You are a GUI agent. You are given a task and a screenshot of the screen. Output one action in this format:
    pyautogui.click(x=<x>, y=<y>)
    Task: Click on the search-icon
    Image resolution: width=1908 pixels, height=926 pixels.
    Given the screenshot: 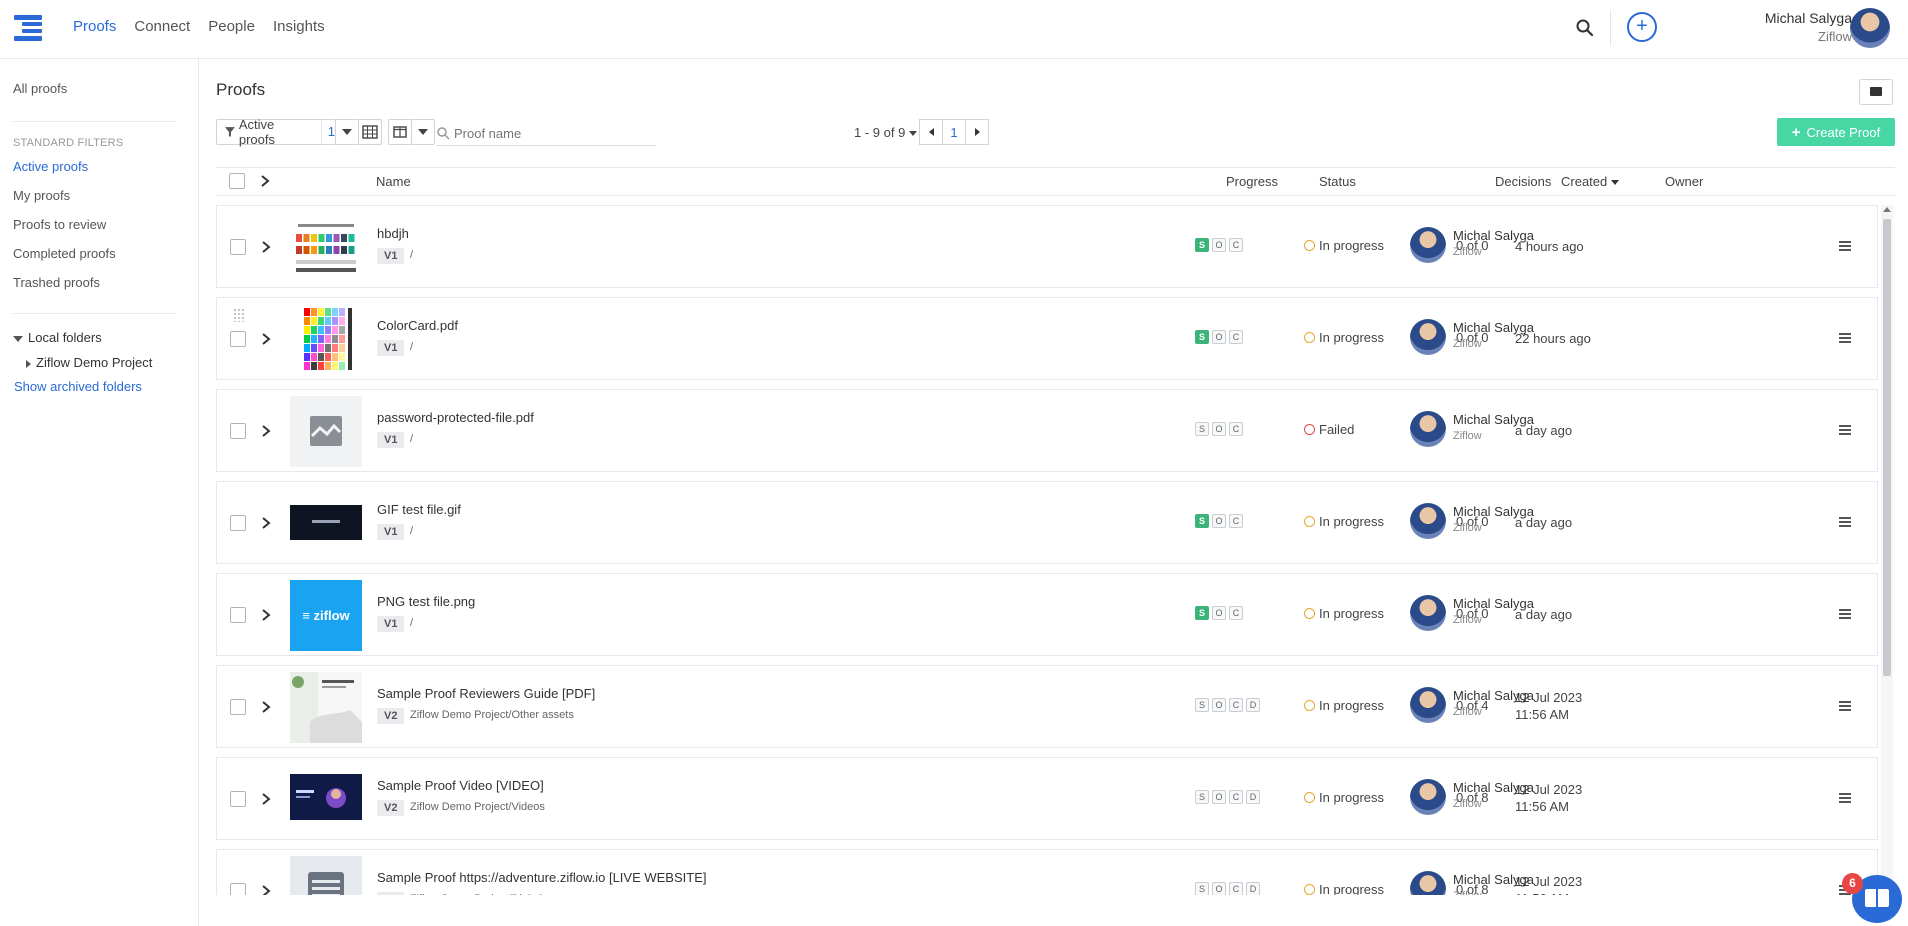 What is the action you would take?
    pyautogui.click(x=1585, y=28)
    